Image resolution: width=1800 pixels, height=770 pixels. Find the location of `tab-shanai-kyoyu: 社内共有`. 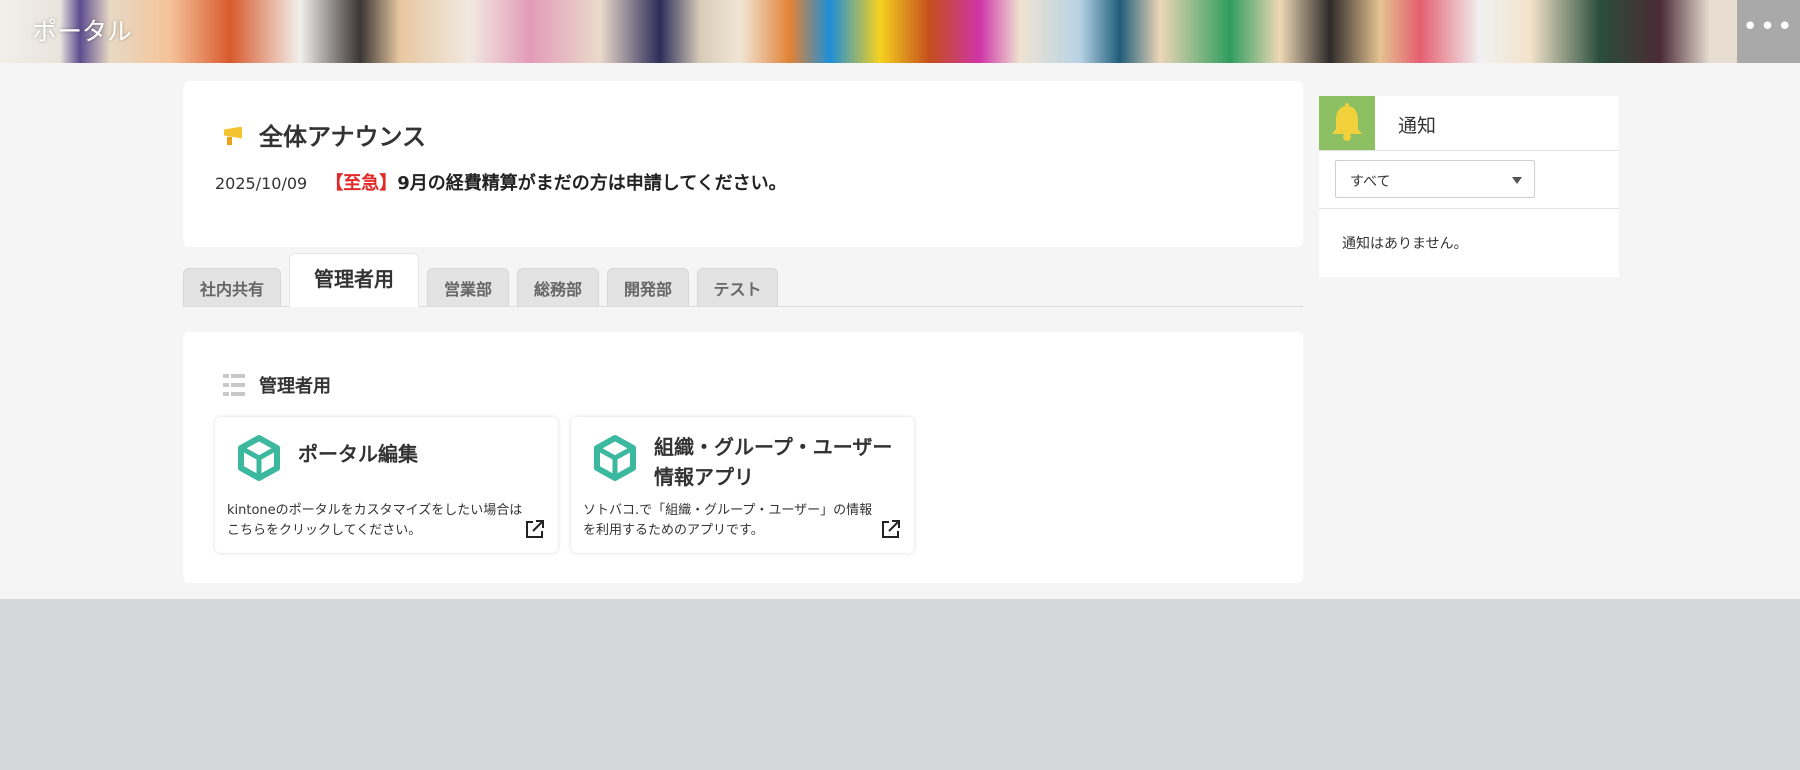

tab-shanai-kyoyu: 社内共有 is located at coordinates (232, 287).